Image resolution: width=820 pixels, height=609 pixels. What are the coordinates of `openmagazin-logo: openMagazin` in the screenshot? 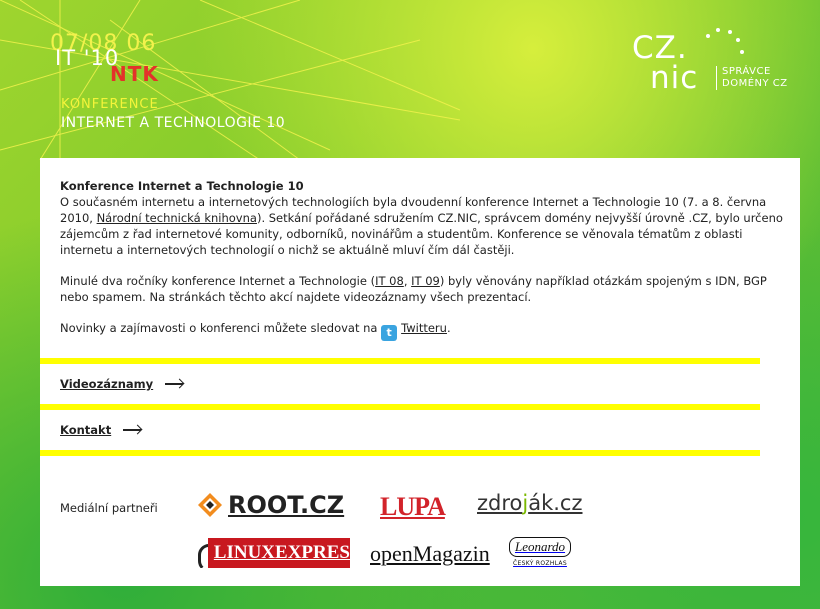 It's located at (430, 554).